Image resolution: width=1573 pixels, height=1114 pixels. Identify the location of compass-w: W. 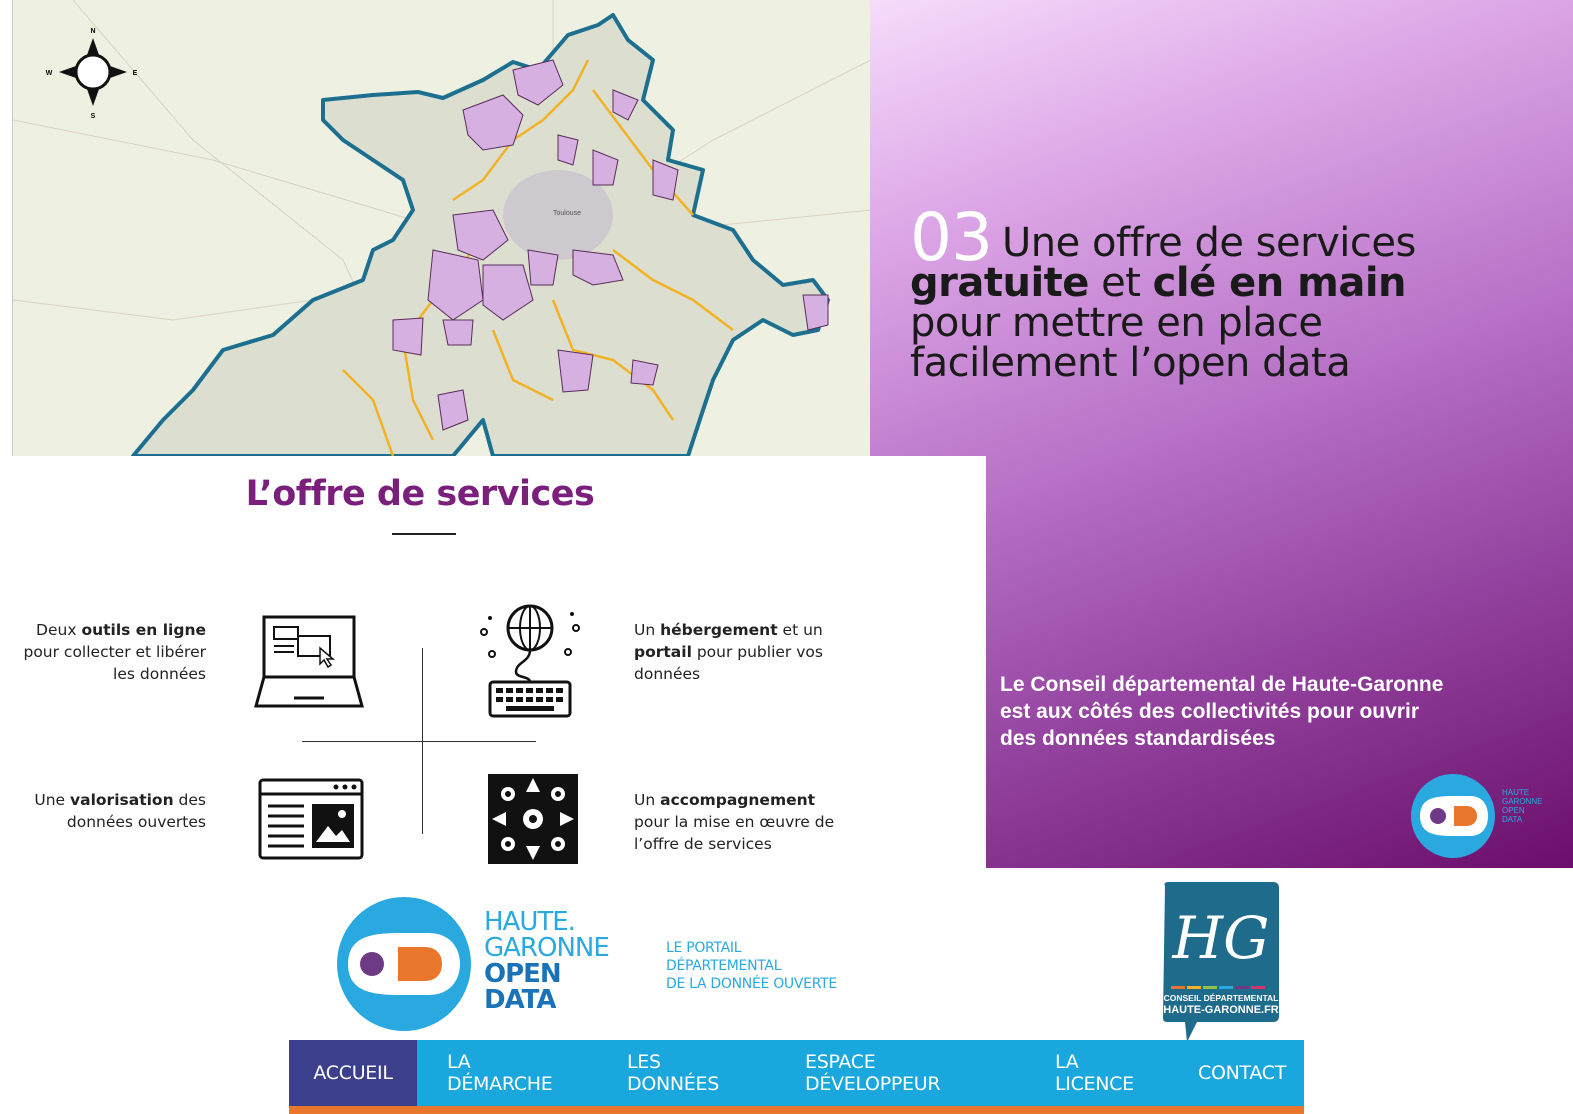
(49, 73).